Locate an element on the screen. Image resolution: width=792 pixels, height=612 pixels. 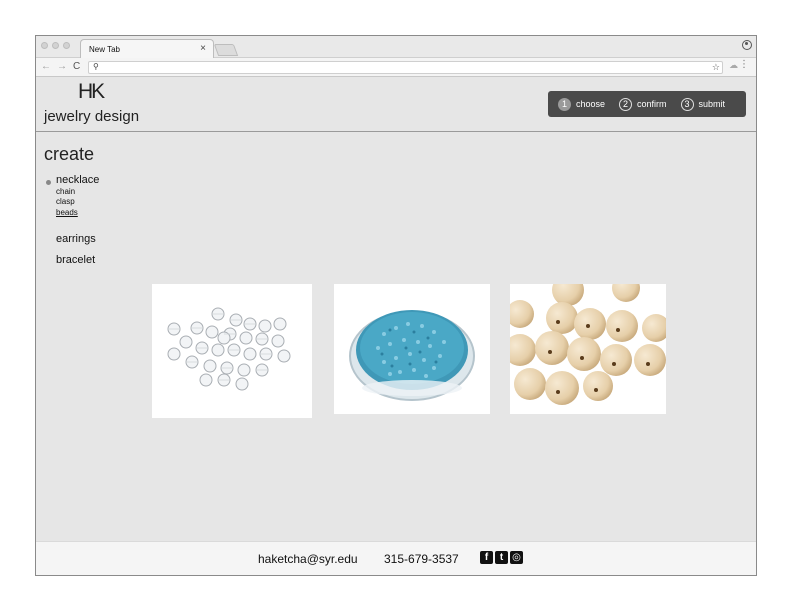
step-label: submit is located at coordinates (712, 104).